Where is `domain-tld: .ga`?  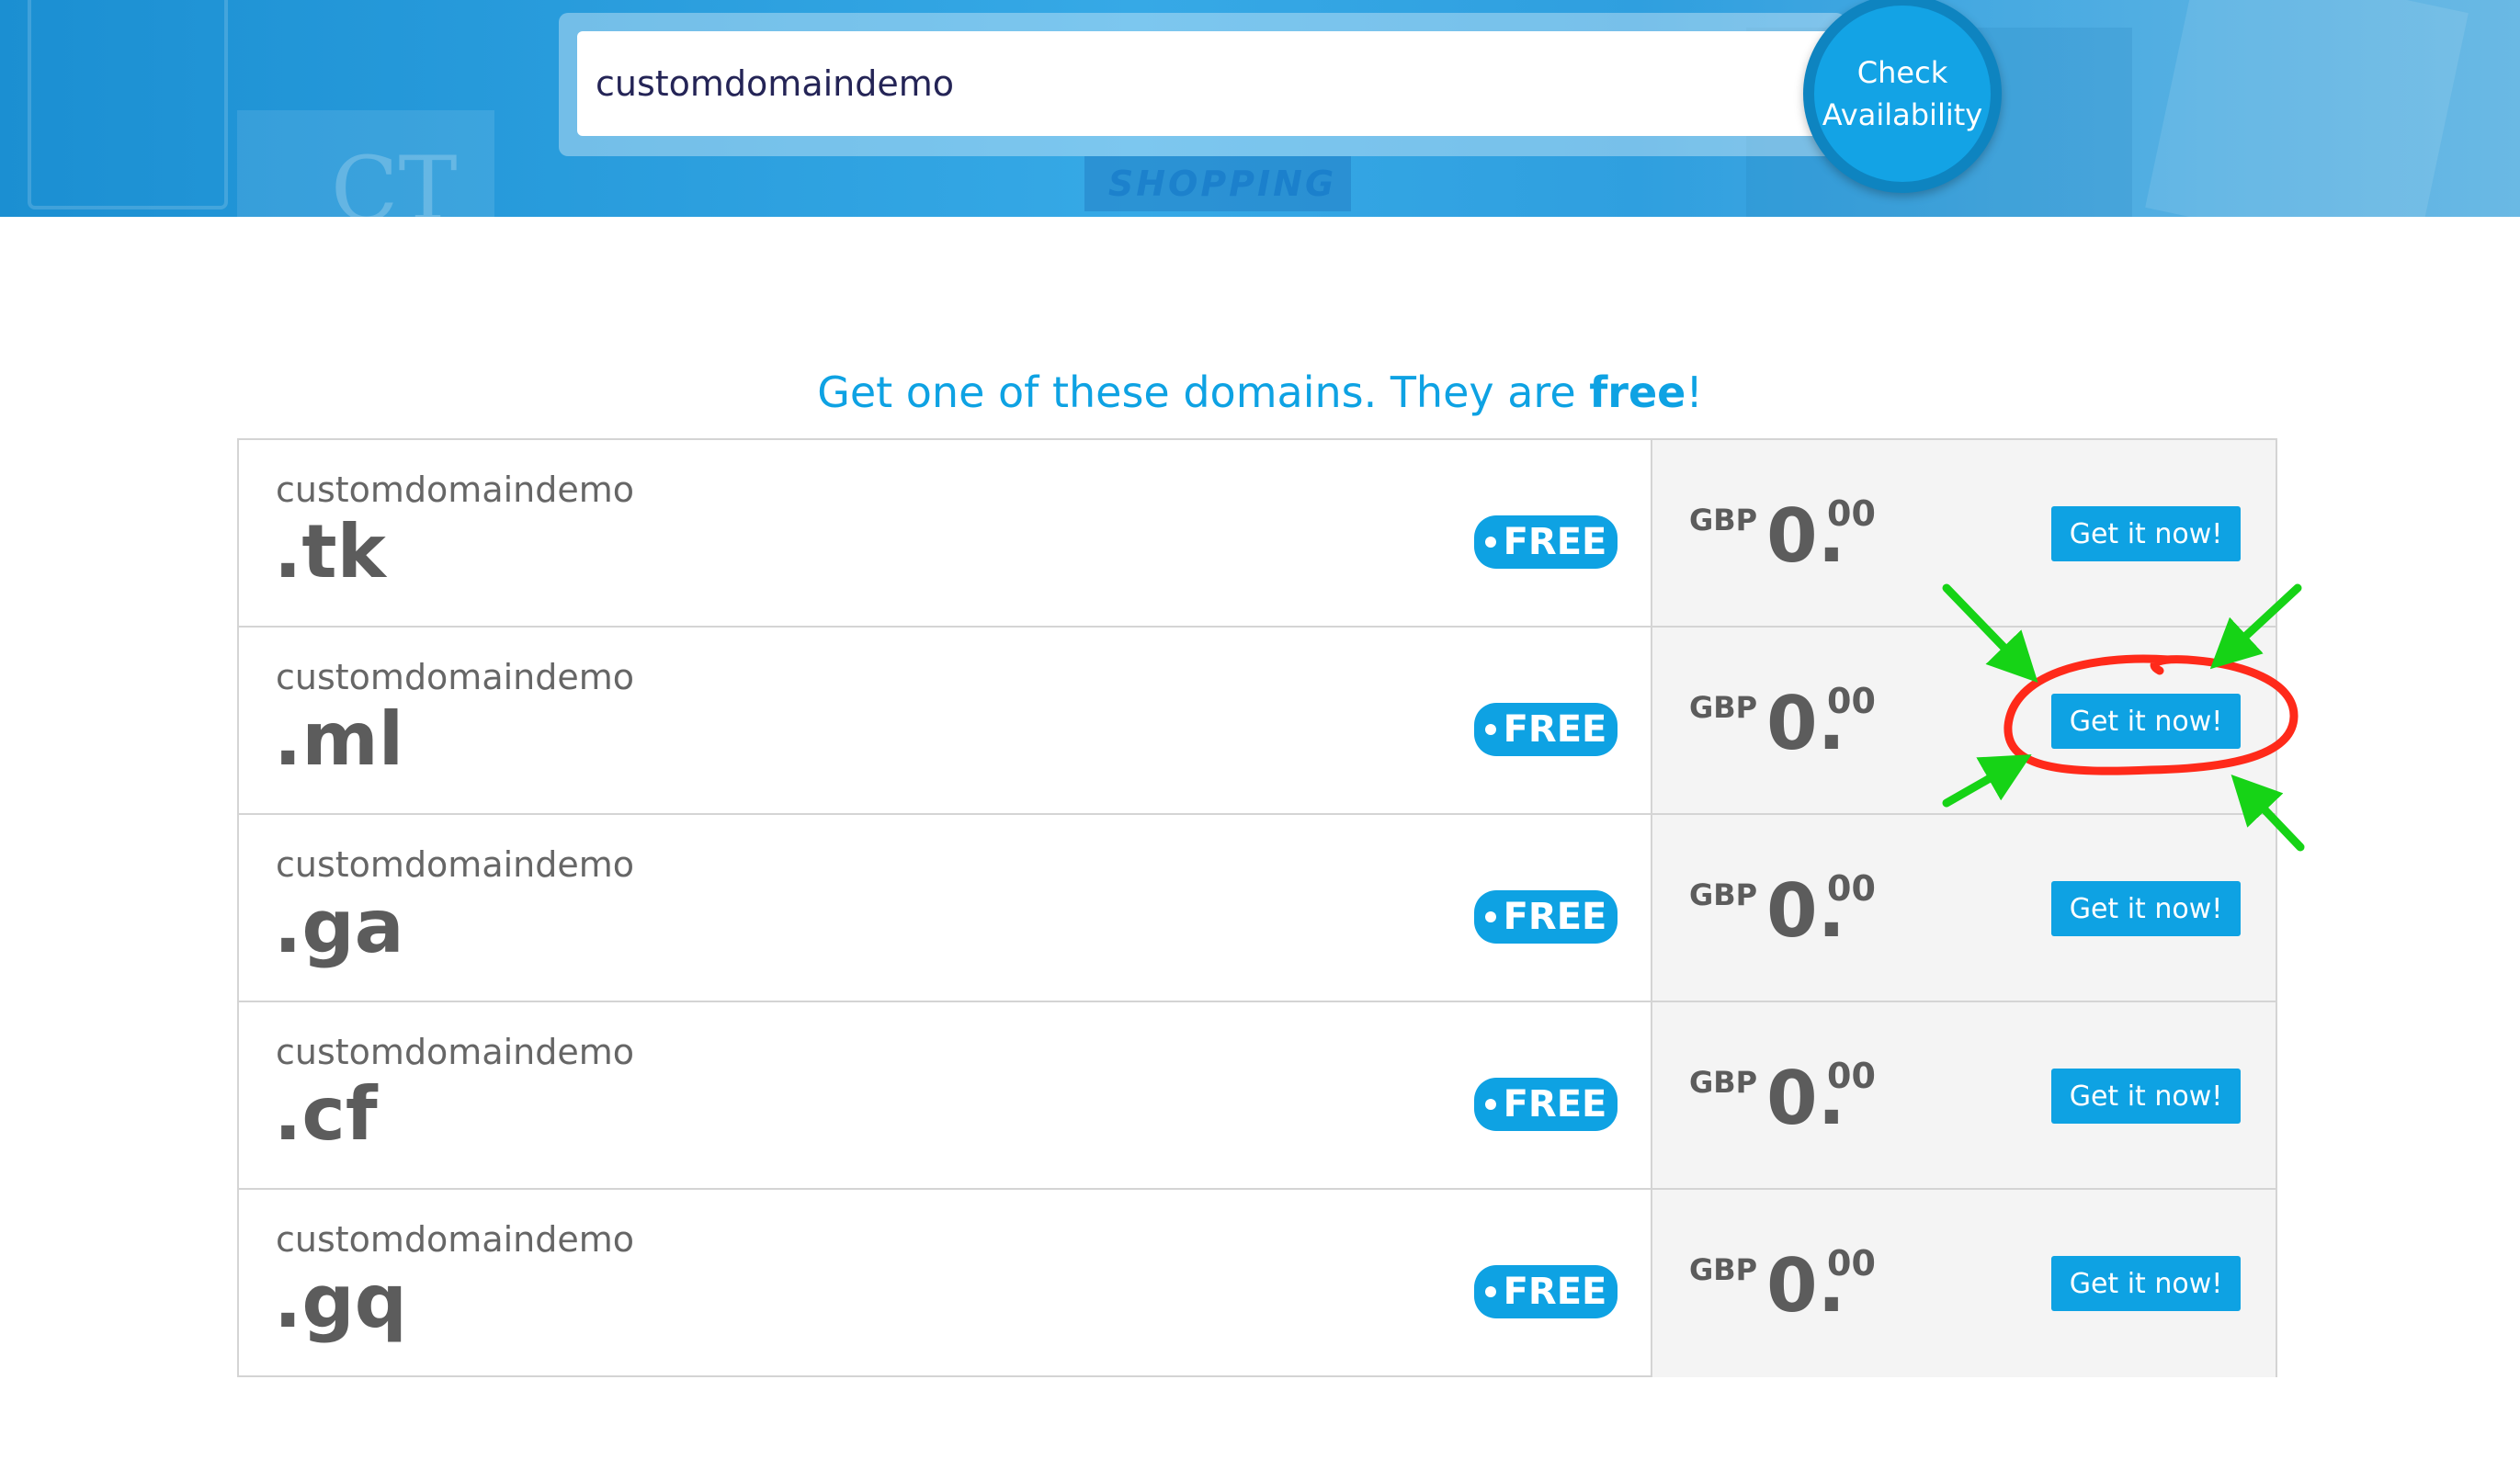 domain-tld: .ga is located at coordinates (339, 926).